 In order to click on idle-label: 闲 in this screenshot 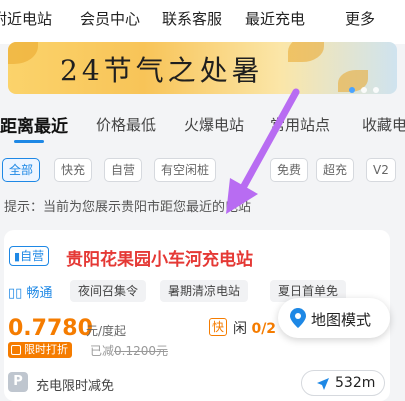, I will do `click(240, 329)`.